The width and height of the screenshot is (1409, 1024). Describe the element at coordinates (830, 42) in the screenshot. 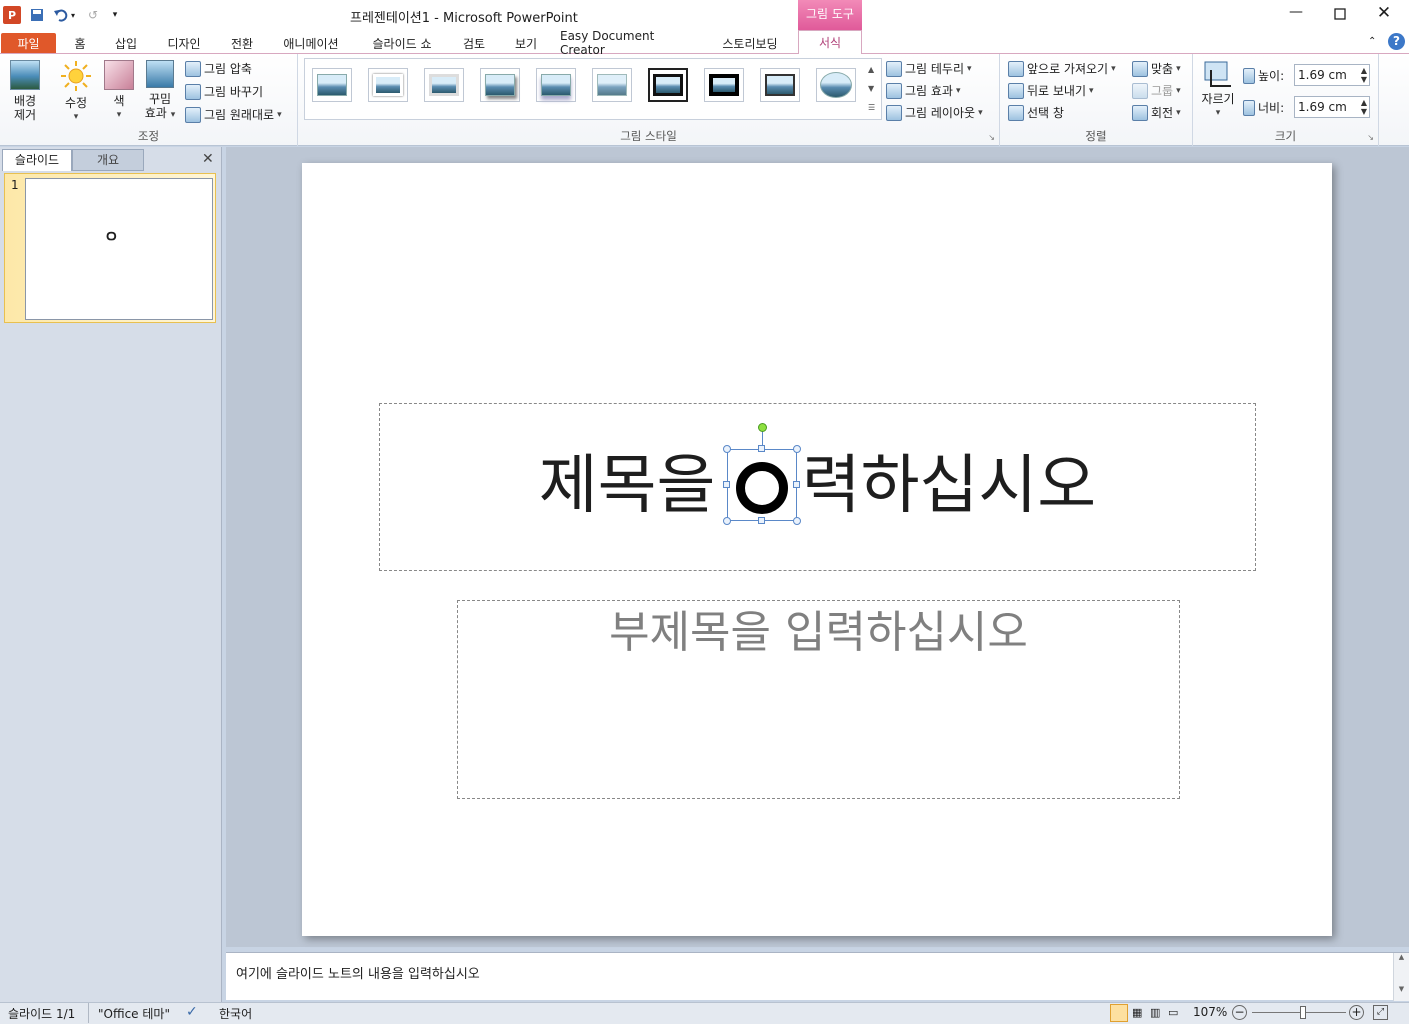

I see `tab-format: 서식` at that location.